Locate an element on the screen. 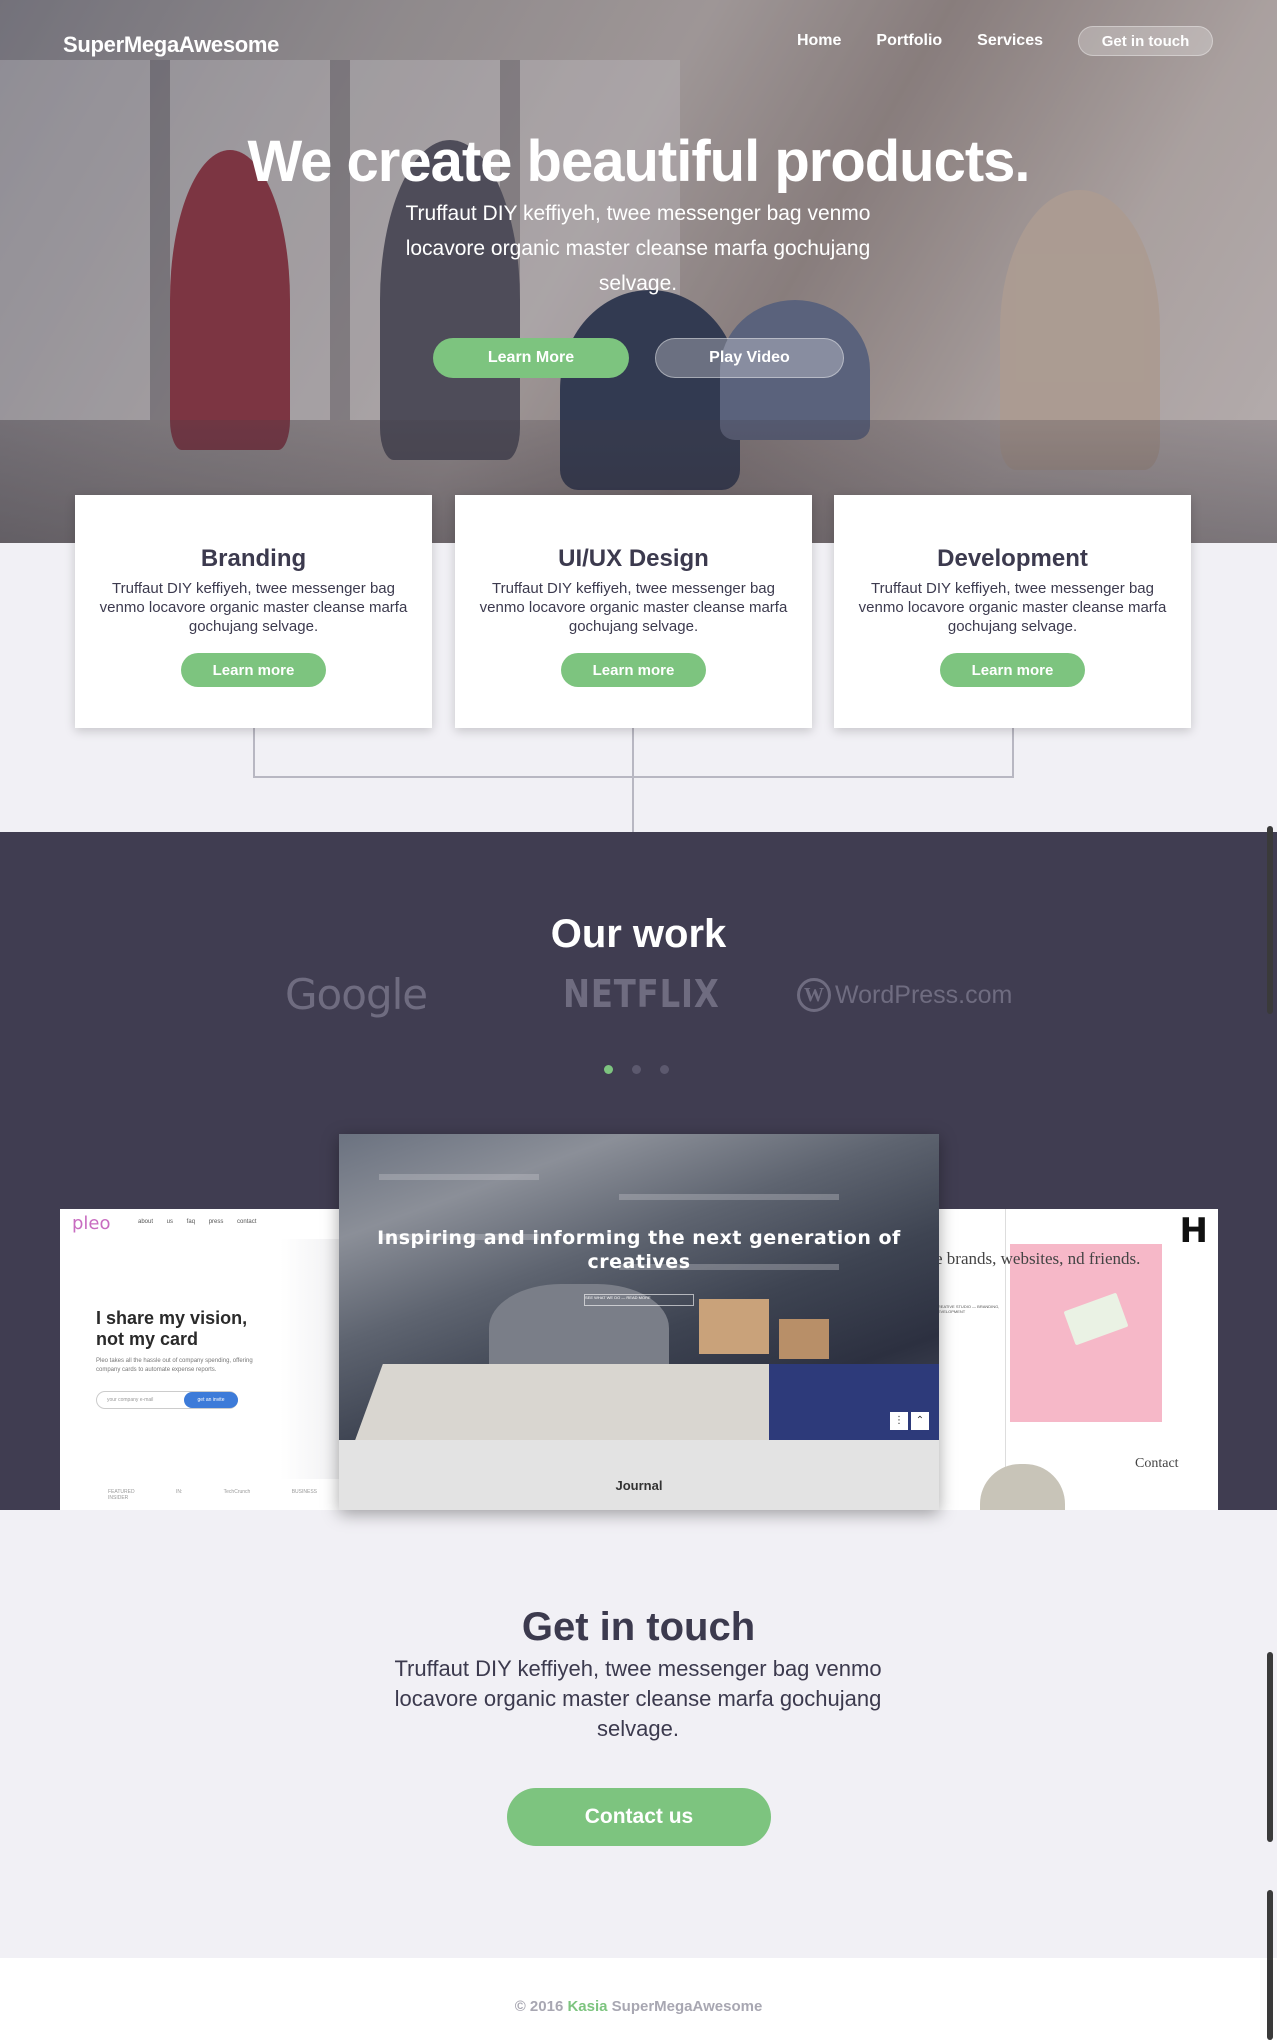 This screenshot has width=1277, height=2041. wordpress-icon: W is located at coordinates (814, 995).